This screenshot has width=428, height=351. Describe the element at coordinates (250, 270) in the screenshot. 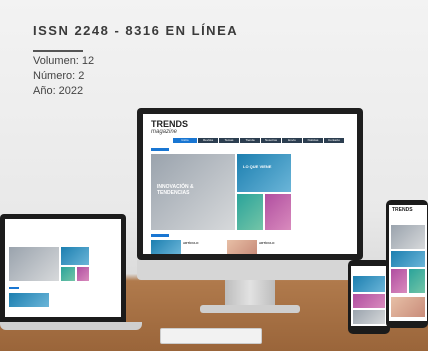

I see `monitor-chin` at that location.